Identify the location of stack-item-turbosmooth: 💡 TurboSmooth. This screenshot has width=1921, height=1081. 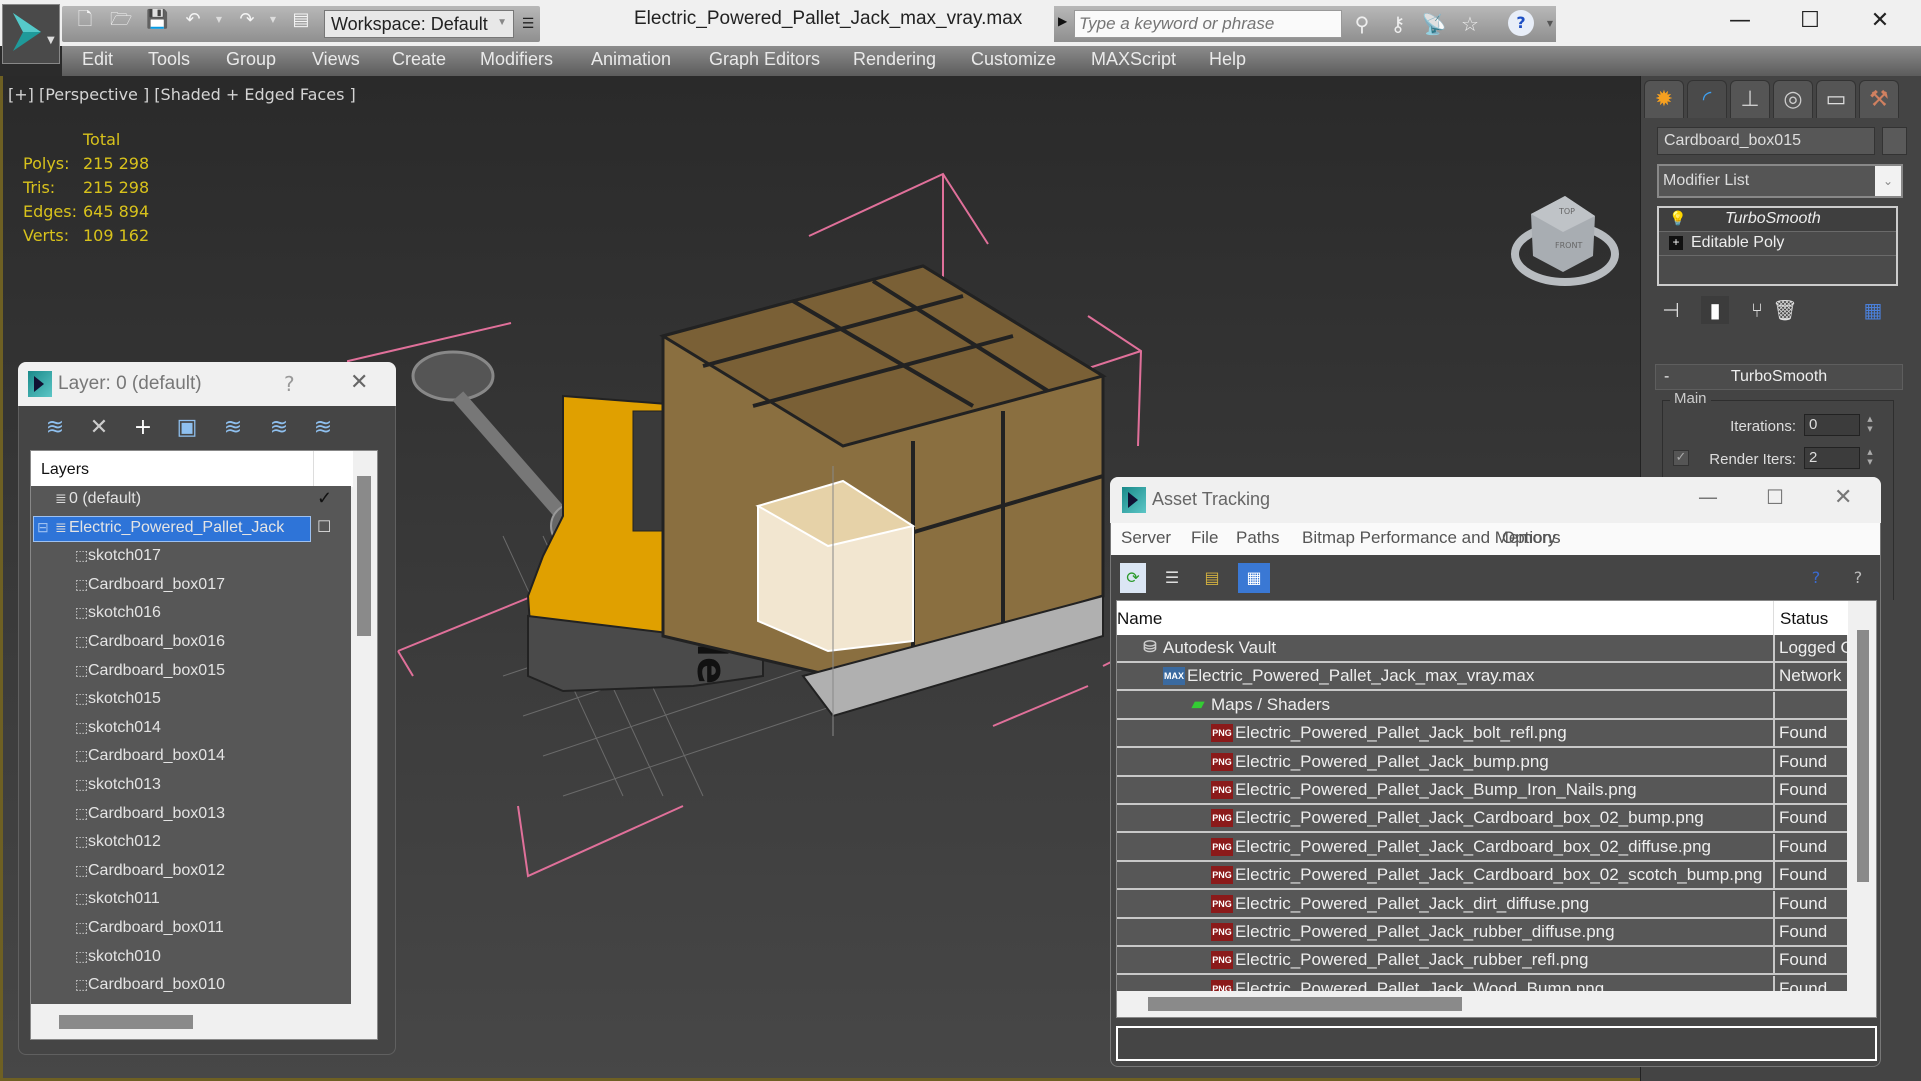
(1777, 220).